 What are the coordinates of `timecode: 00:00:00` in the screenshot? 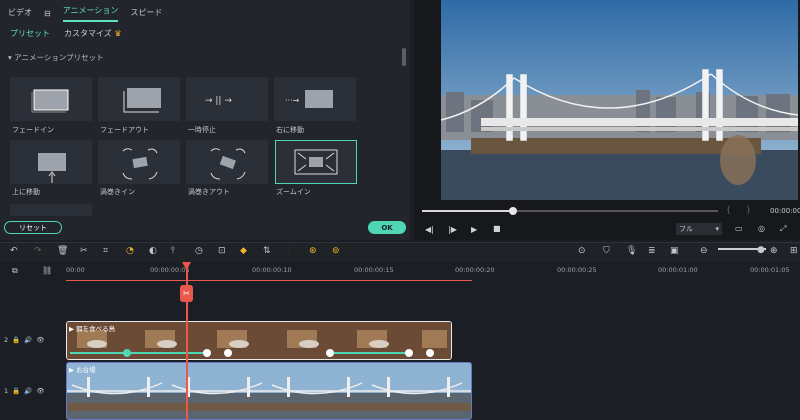 It's located at (785, 211).